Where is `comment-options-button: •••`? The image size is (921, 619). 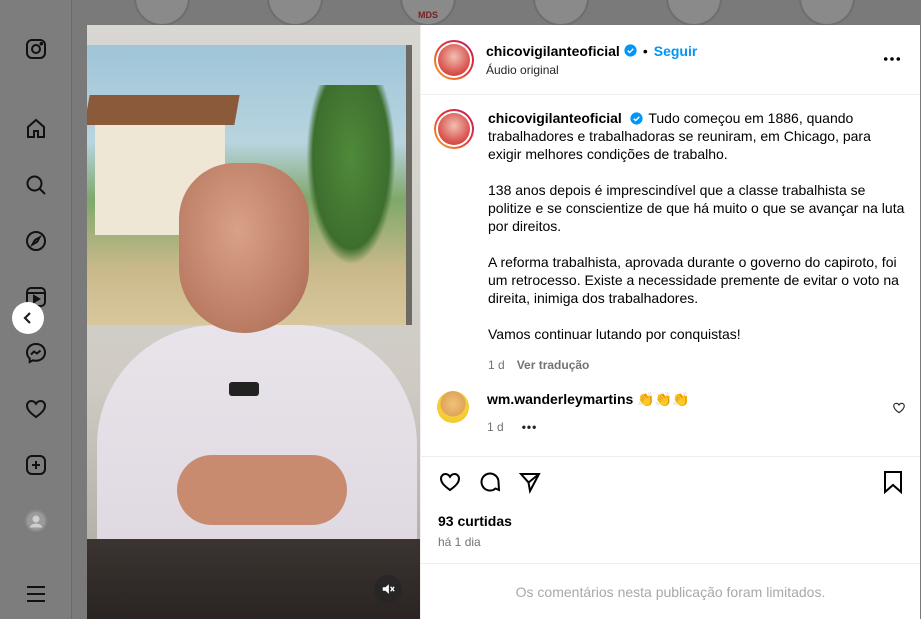
comment-options-button: ••• is located at coordinates (530, 427).